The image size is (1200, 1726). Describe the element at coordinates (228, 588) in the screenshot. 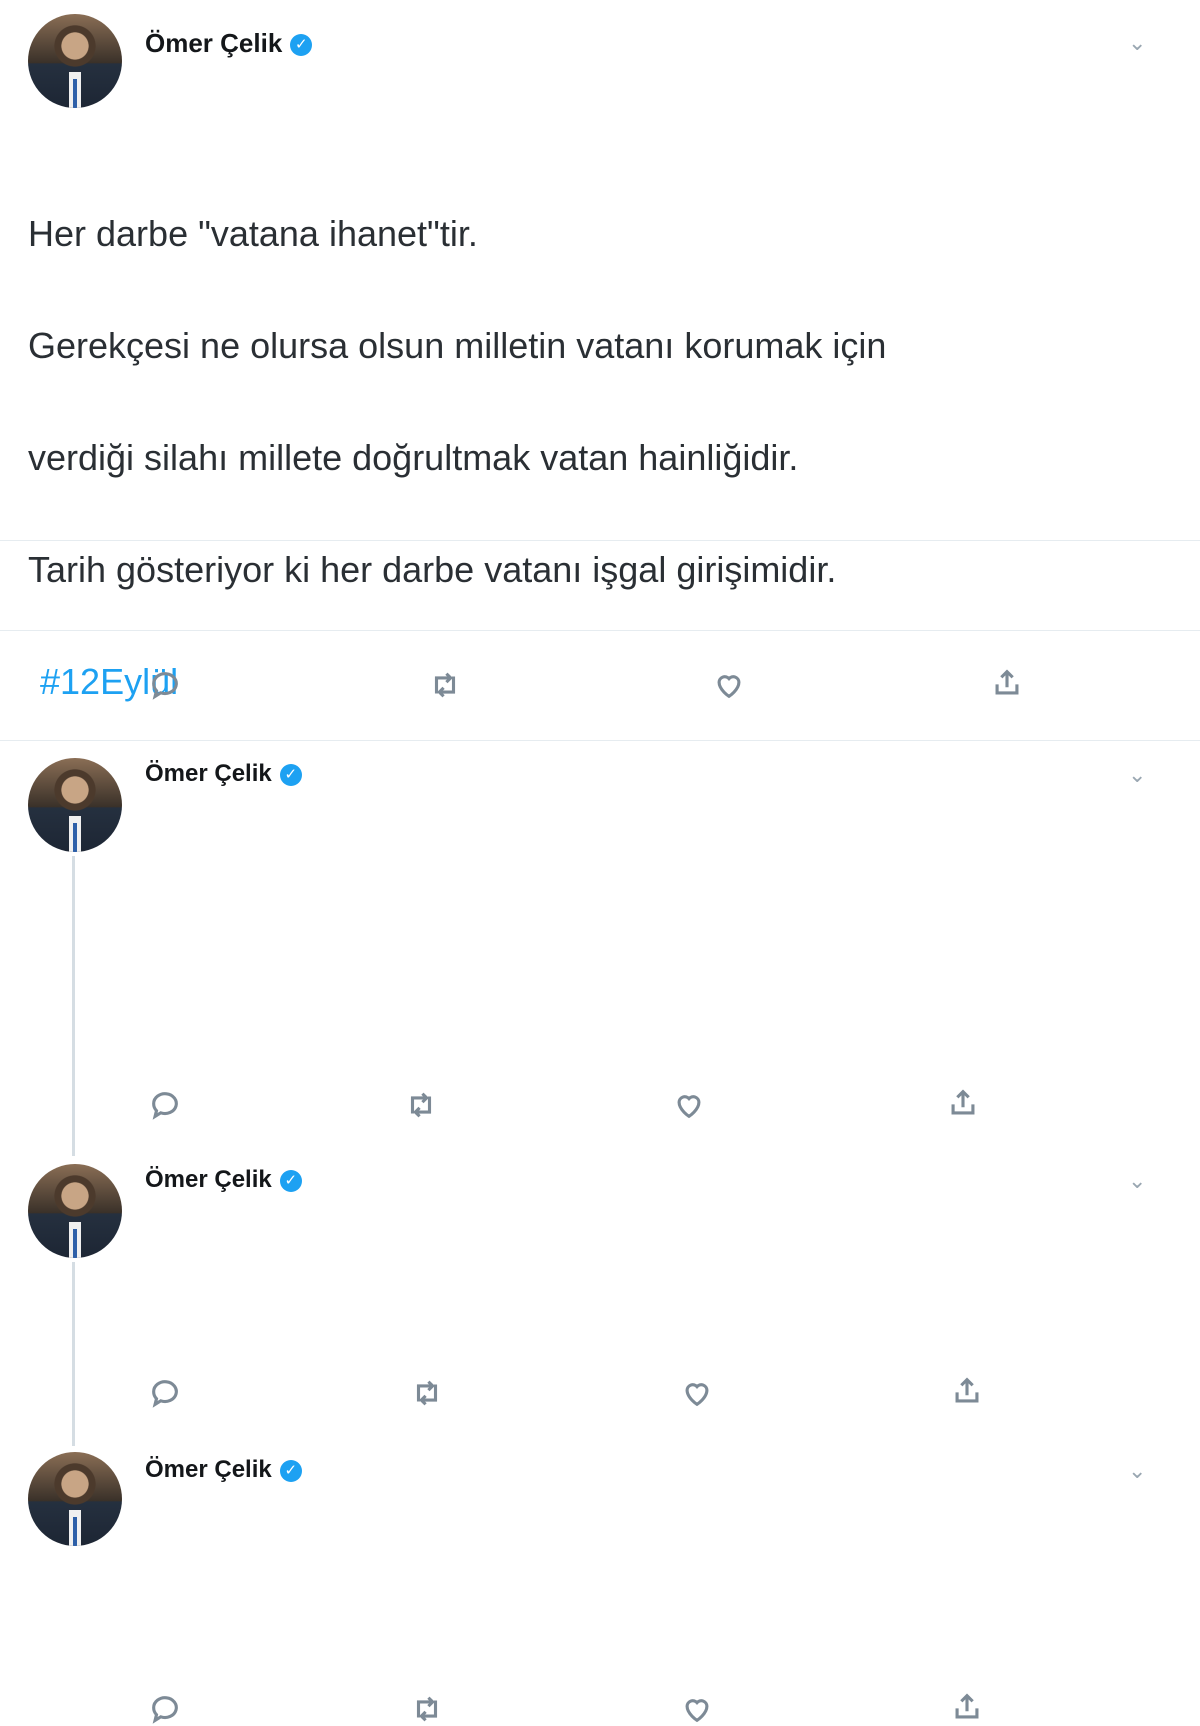

I see `stat-quotes` at that location.